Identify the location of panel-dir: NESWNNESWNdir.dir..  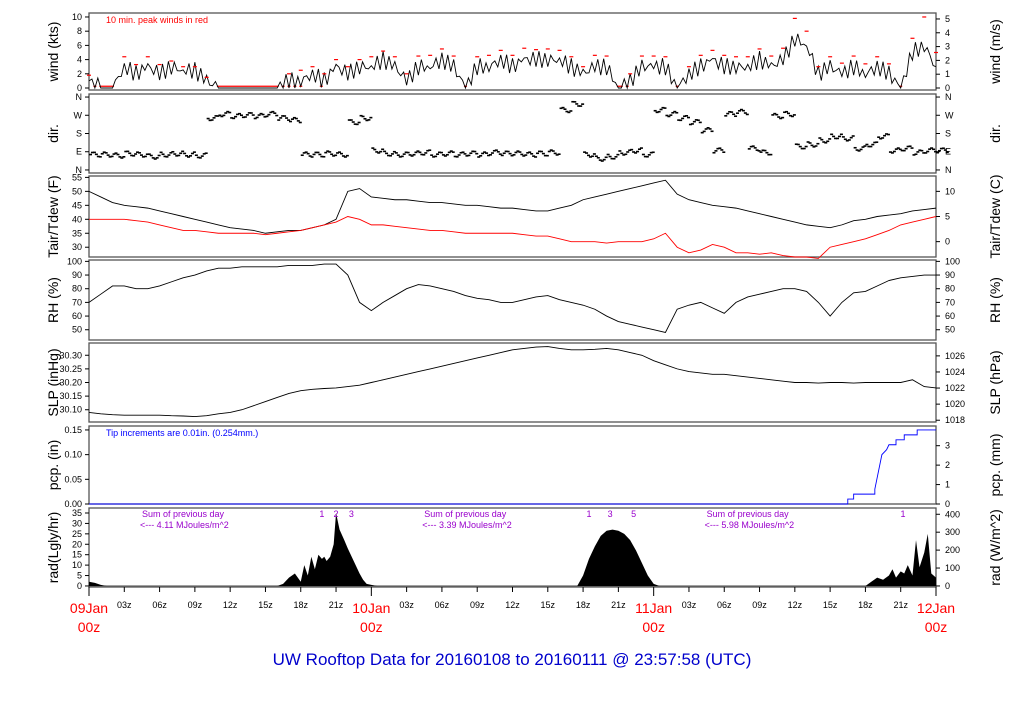
(524, 133).